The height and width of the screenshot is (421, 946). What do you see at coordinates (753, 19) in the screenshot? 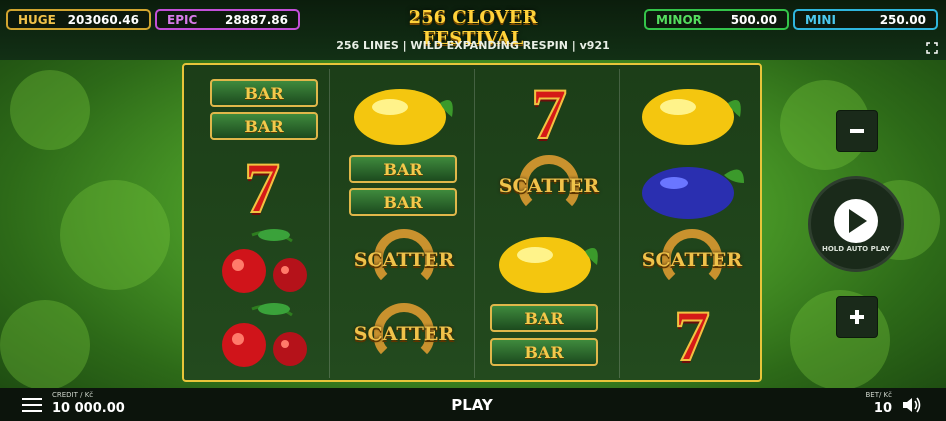
I see `jackpot-minor-value: 500.00` at bounding box center [753, 19].